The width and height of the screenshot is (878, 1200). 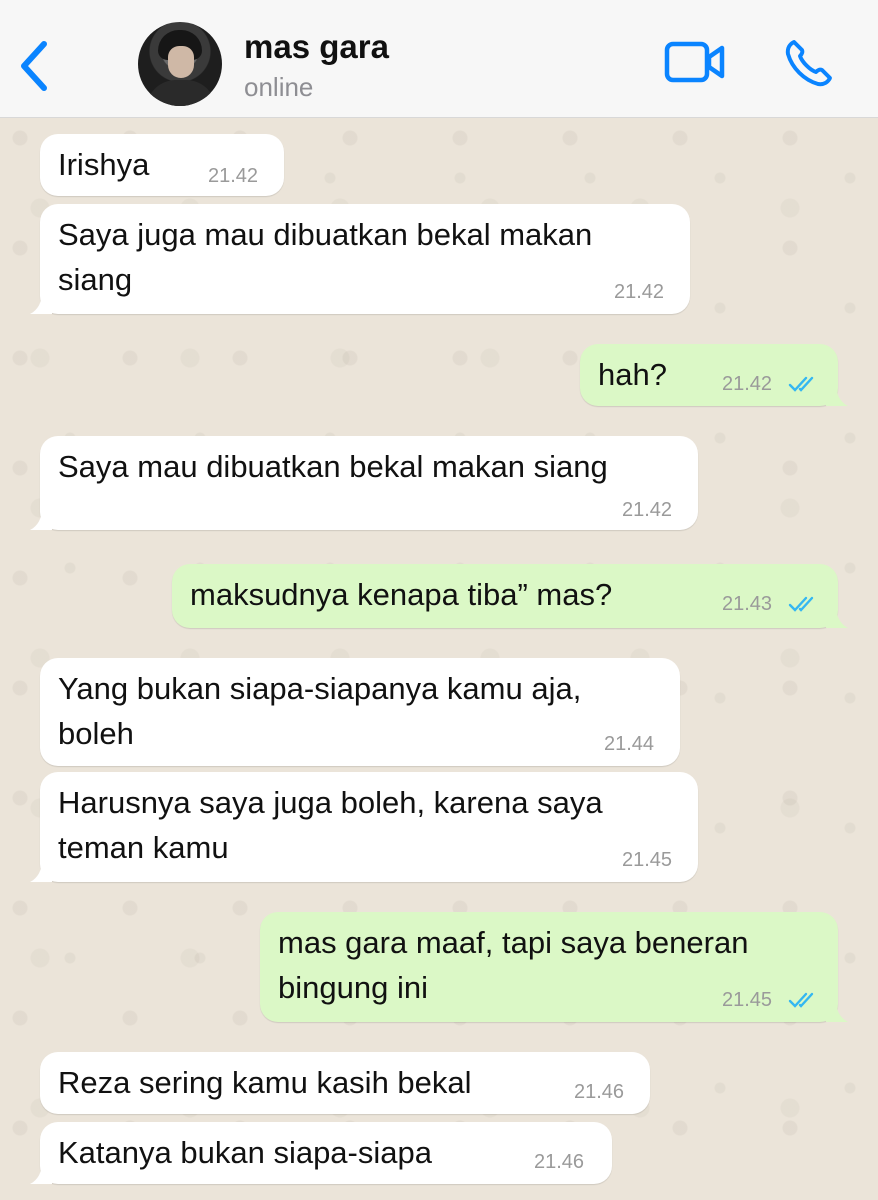 I want to click on contact-name: mas gara, so click(x=316, y=47).